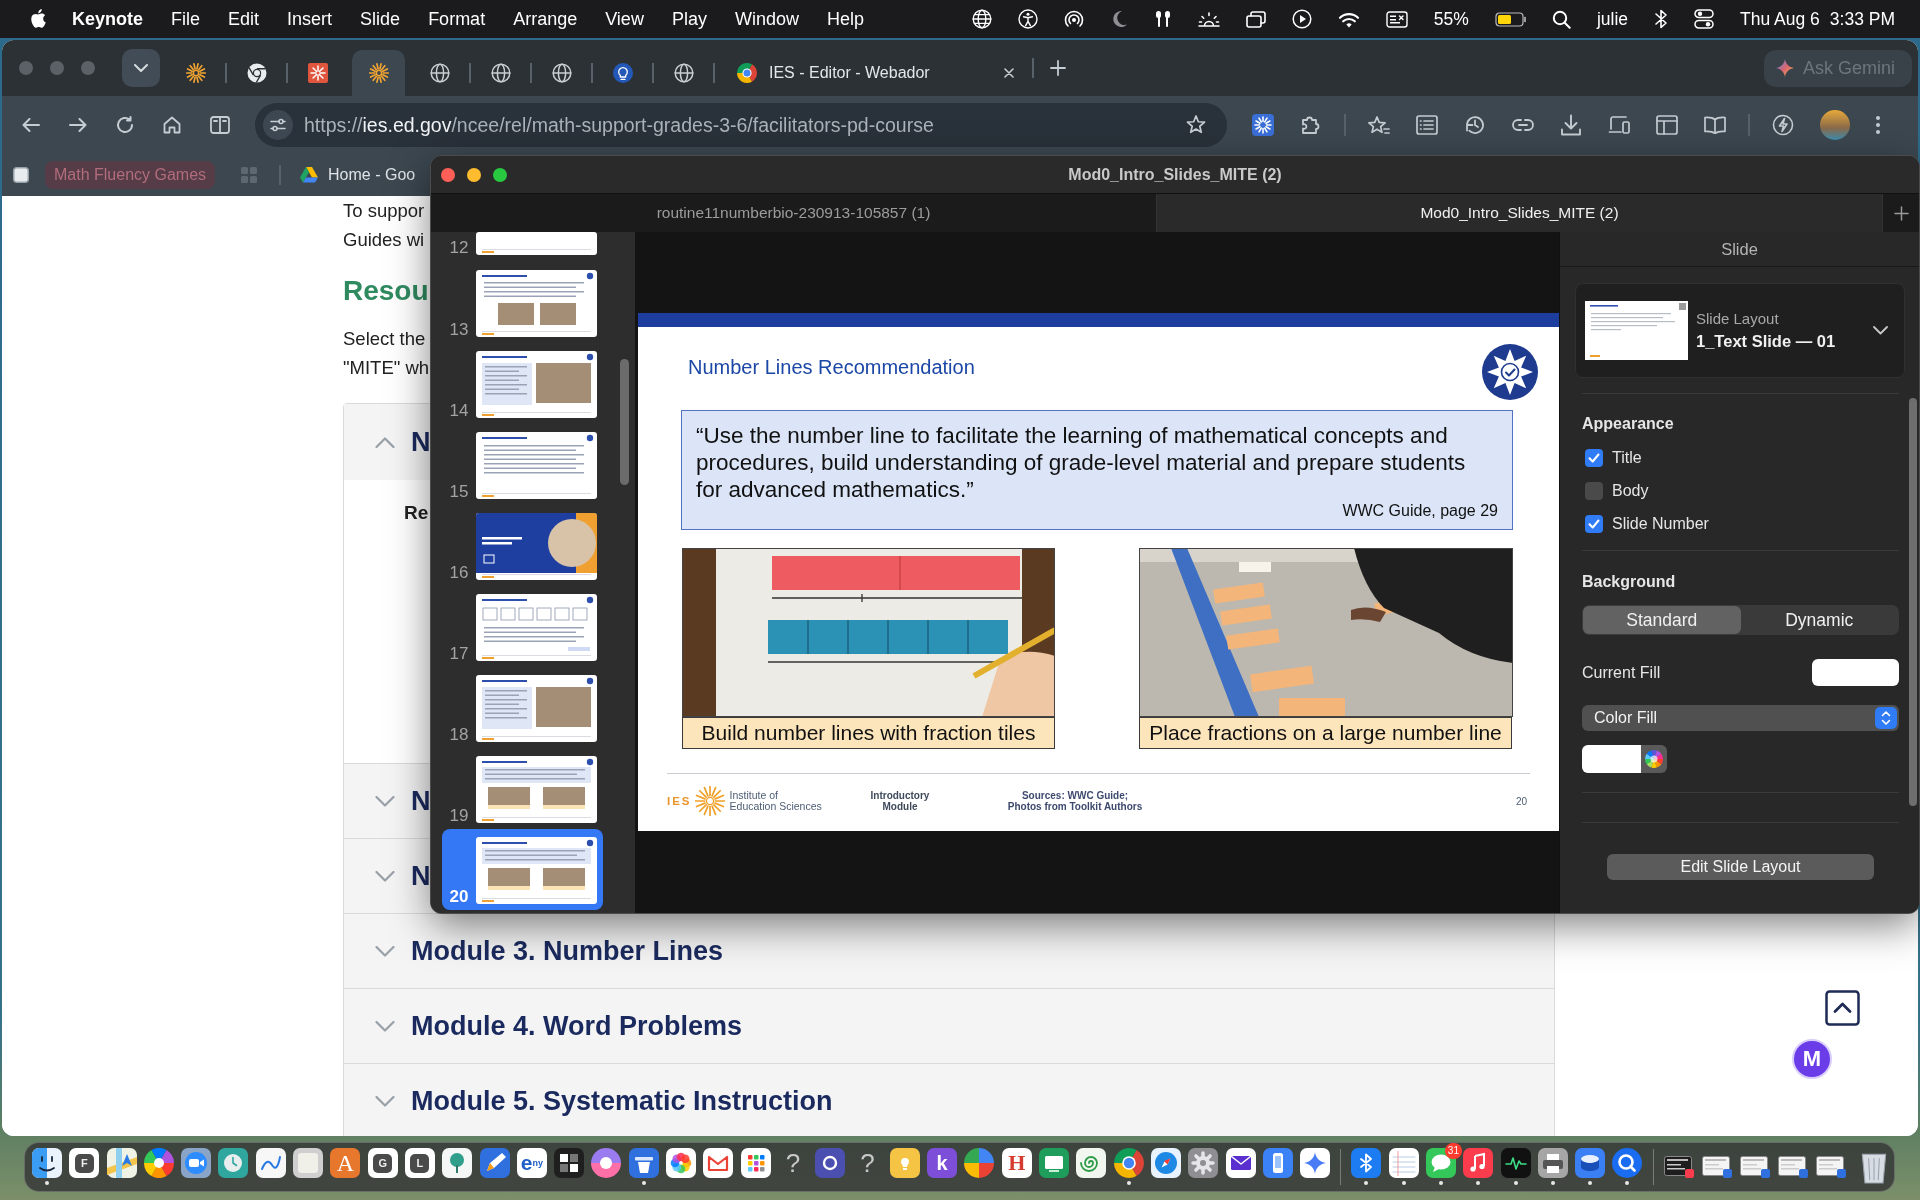 The image size is (1920, 1200). I want to click on layout-icon, so click(1667, 124).